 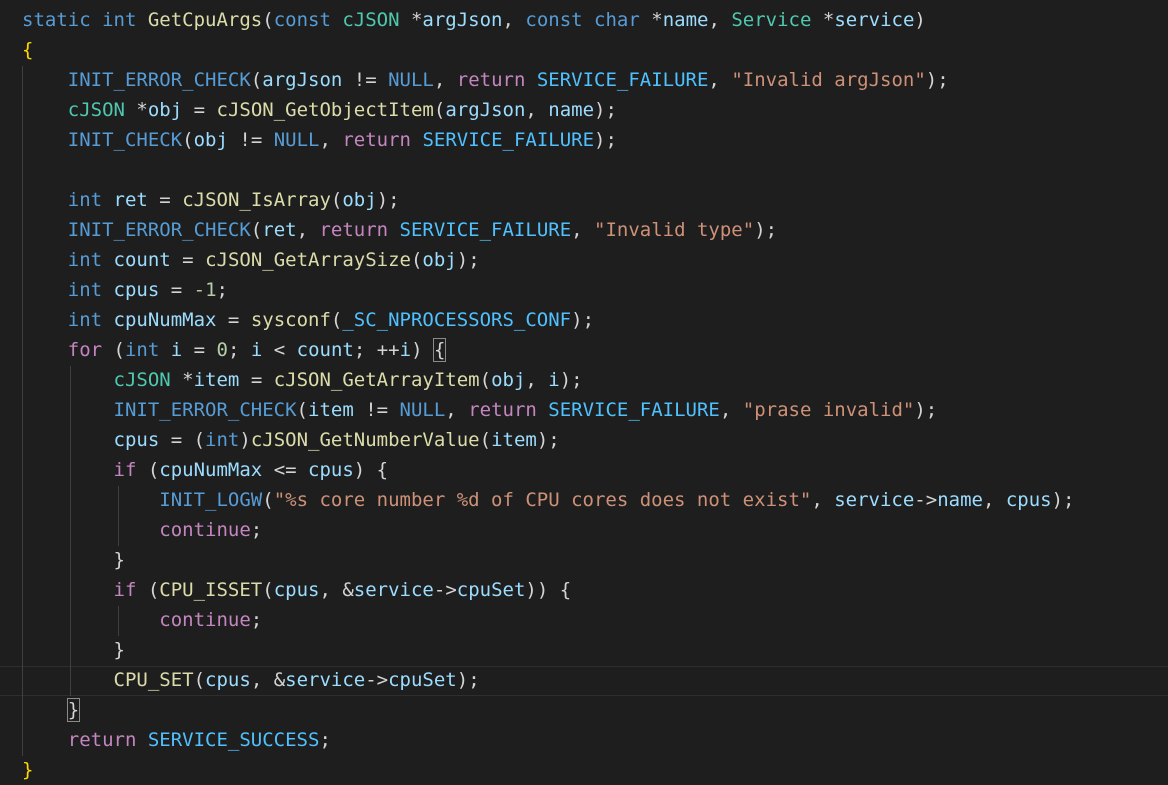 What do you see at coordinates (205, 470) in the screenshot?
I see `code-line: if (cpuNumMax <= cpus) {` at bounding box center [205, 470].